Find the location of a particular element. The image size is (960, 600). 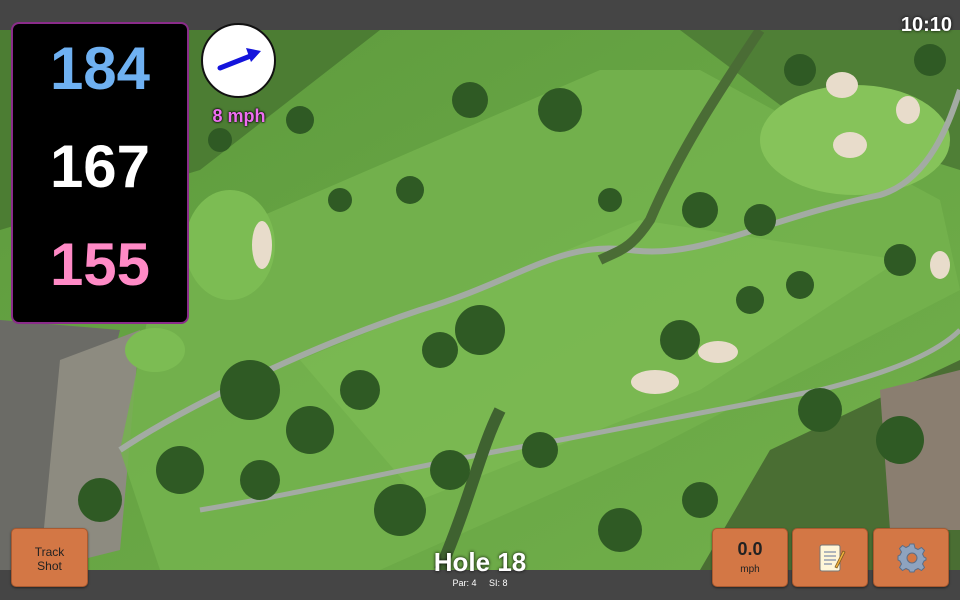

hole-par: Par: 4 is located at coordinates (464, 583).